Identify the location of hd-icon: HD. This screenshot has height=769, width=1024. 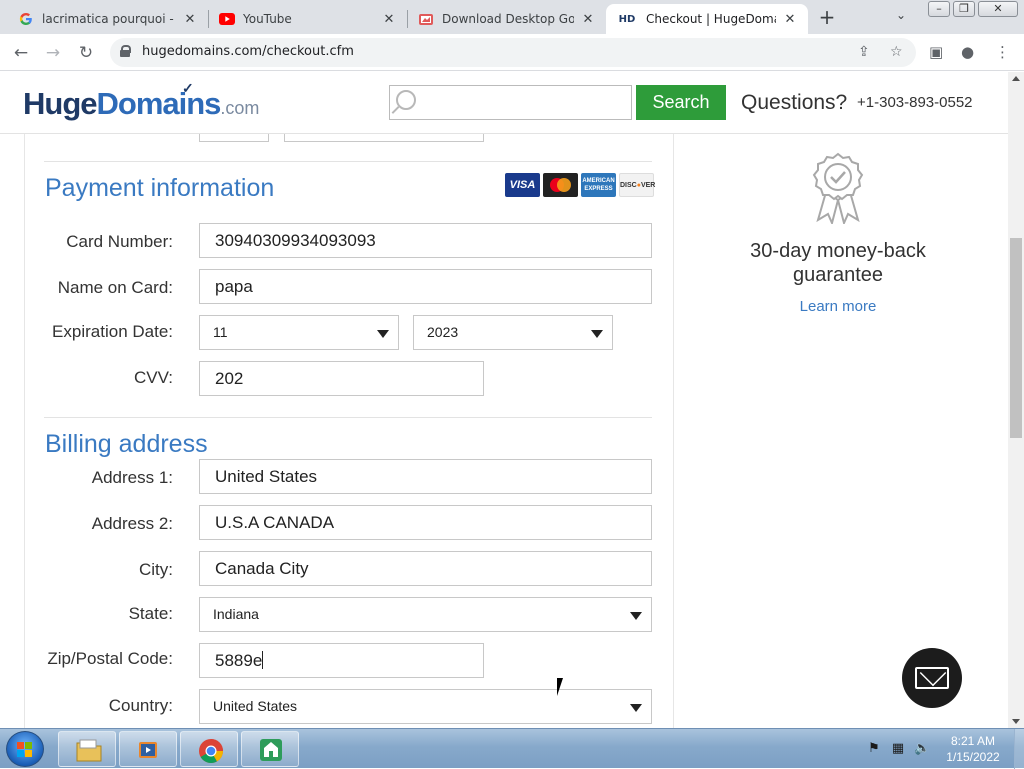
(627, 19).